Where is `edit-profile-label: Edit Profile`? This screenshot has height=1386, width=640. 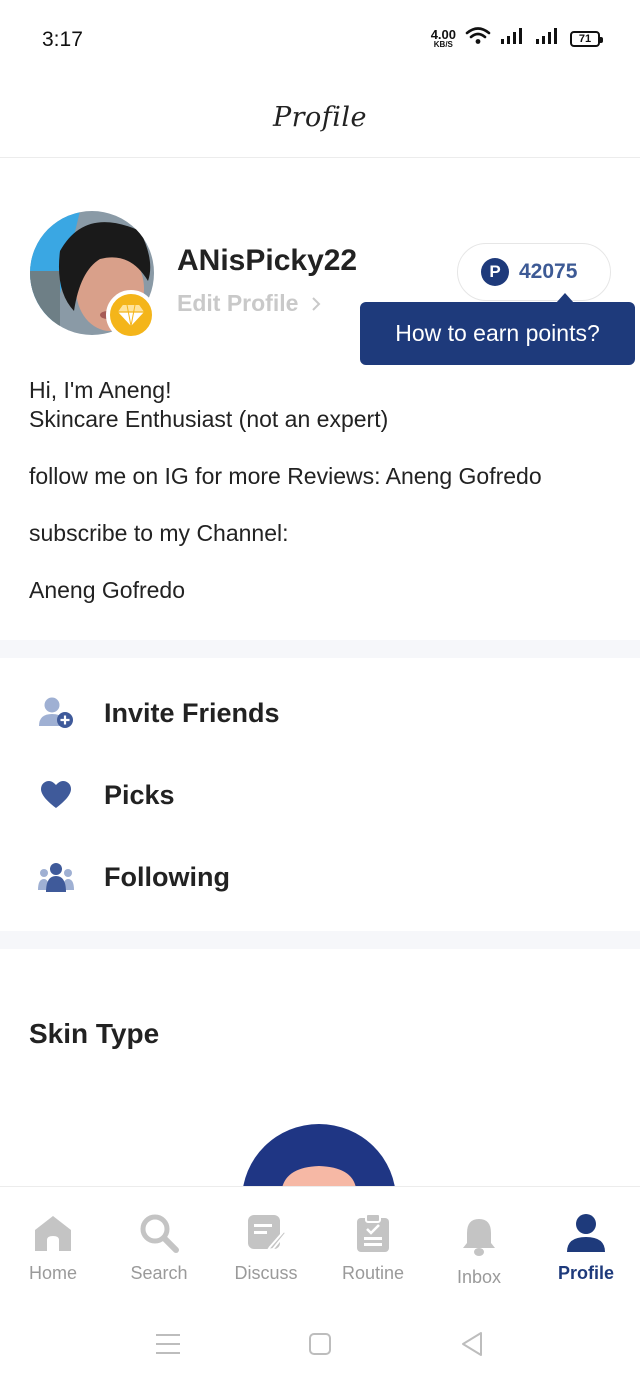 edit-profile-label: Edit Profile is located at coordinates (238, 303).